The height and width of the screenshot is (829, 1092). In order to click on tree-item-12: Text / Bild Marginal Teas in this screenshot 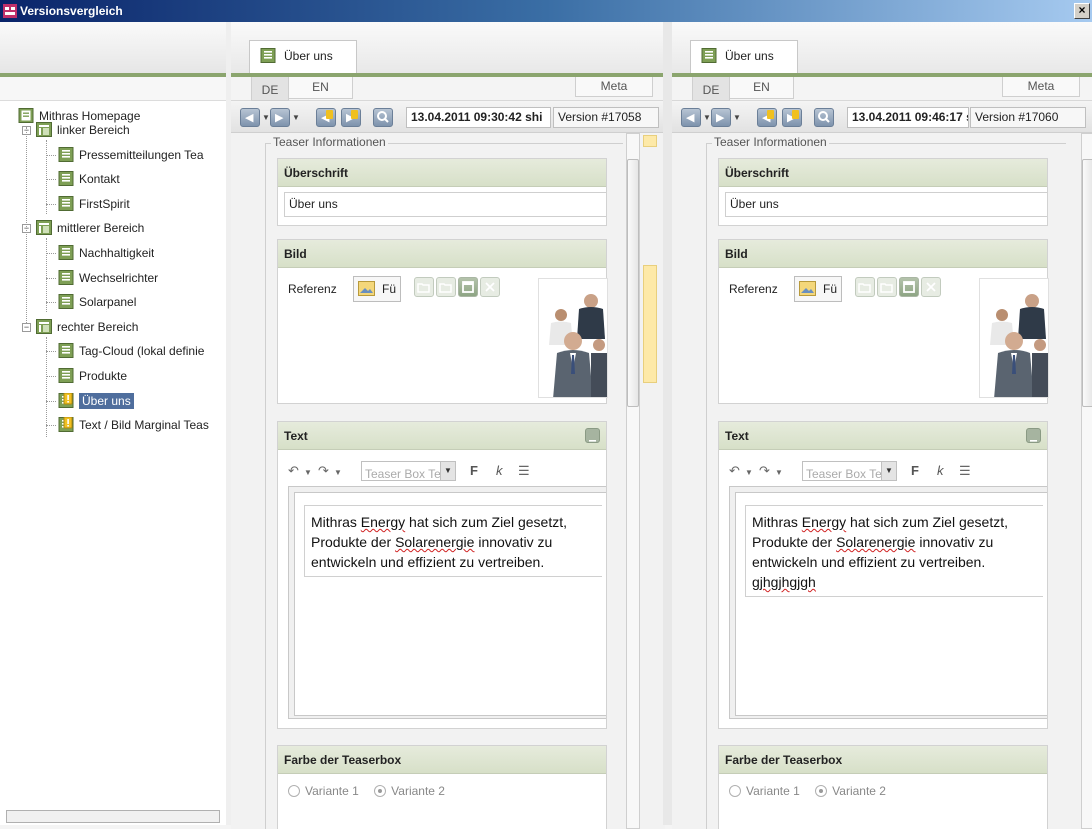, I will do `click(133, 425)`.